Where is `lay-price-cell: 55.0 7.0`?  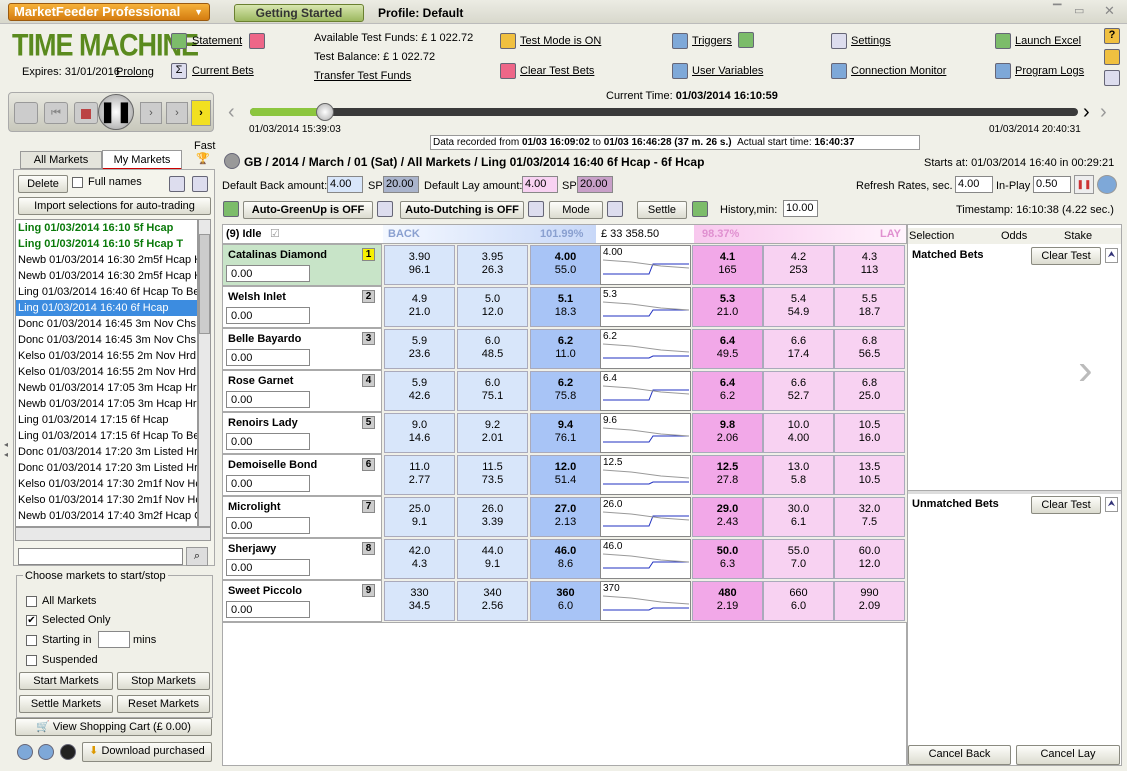 lay-price-cell: 55.0 7.0 is located at coordinates (798, 559).